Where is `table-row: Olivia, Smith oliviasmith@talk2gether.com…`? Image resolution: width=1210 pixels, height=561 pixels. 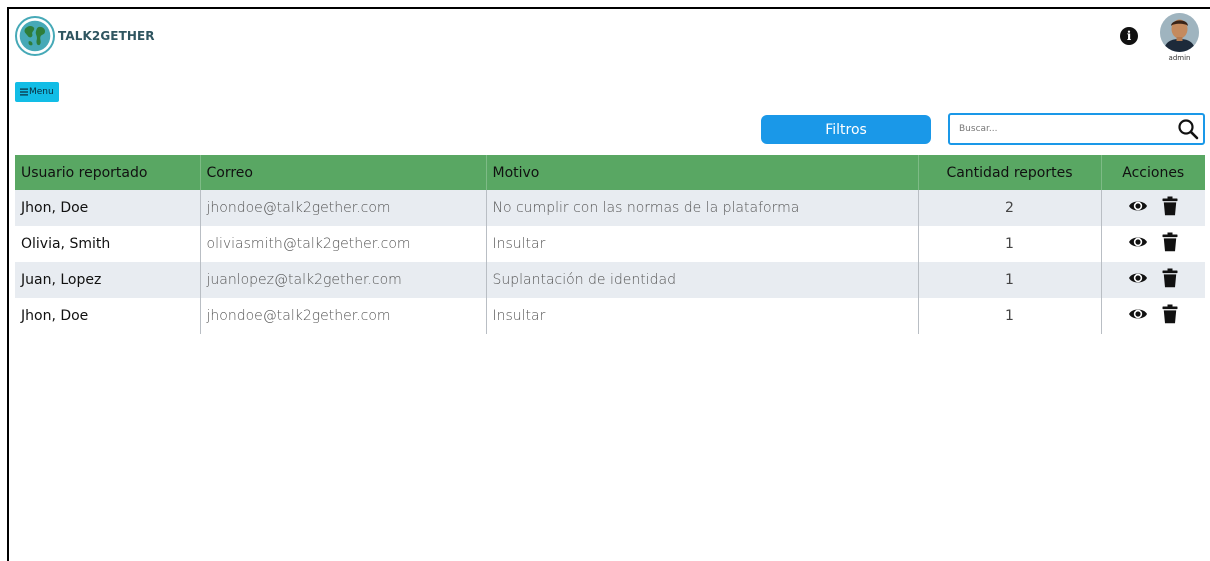 table-row: Olivia, Smith oliviasmith@talk2gether.com… is located at coordinates (610, 244).